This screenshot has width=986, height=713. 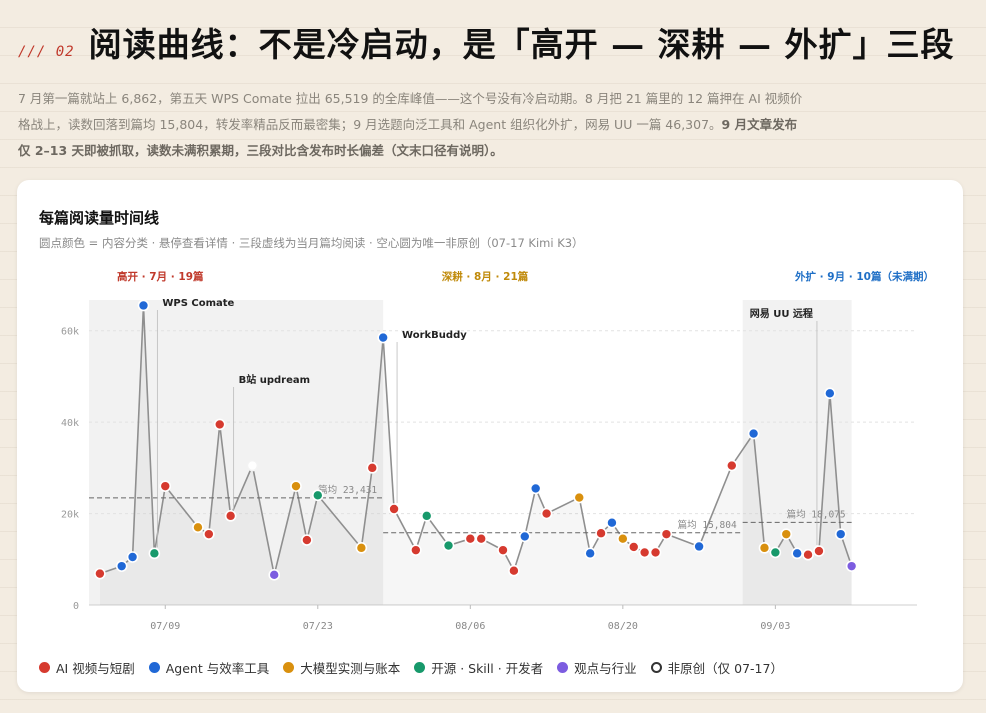 I want to click on data-point-nonoriginal, so click(x=252, y=465).